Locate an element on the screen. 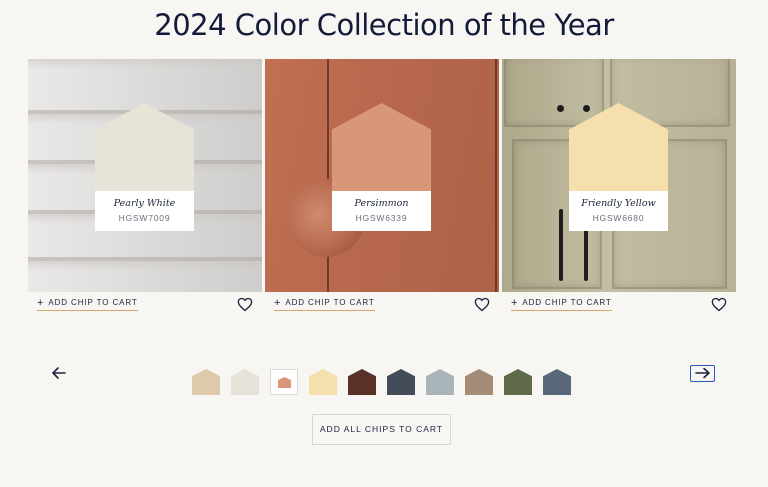  add-all-chips-button: ADD ALL CHIPS TO CART is located at coordinates (381, 429).